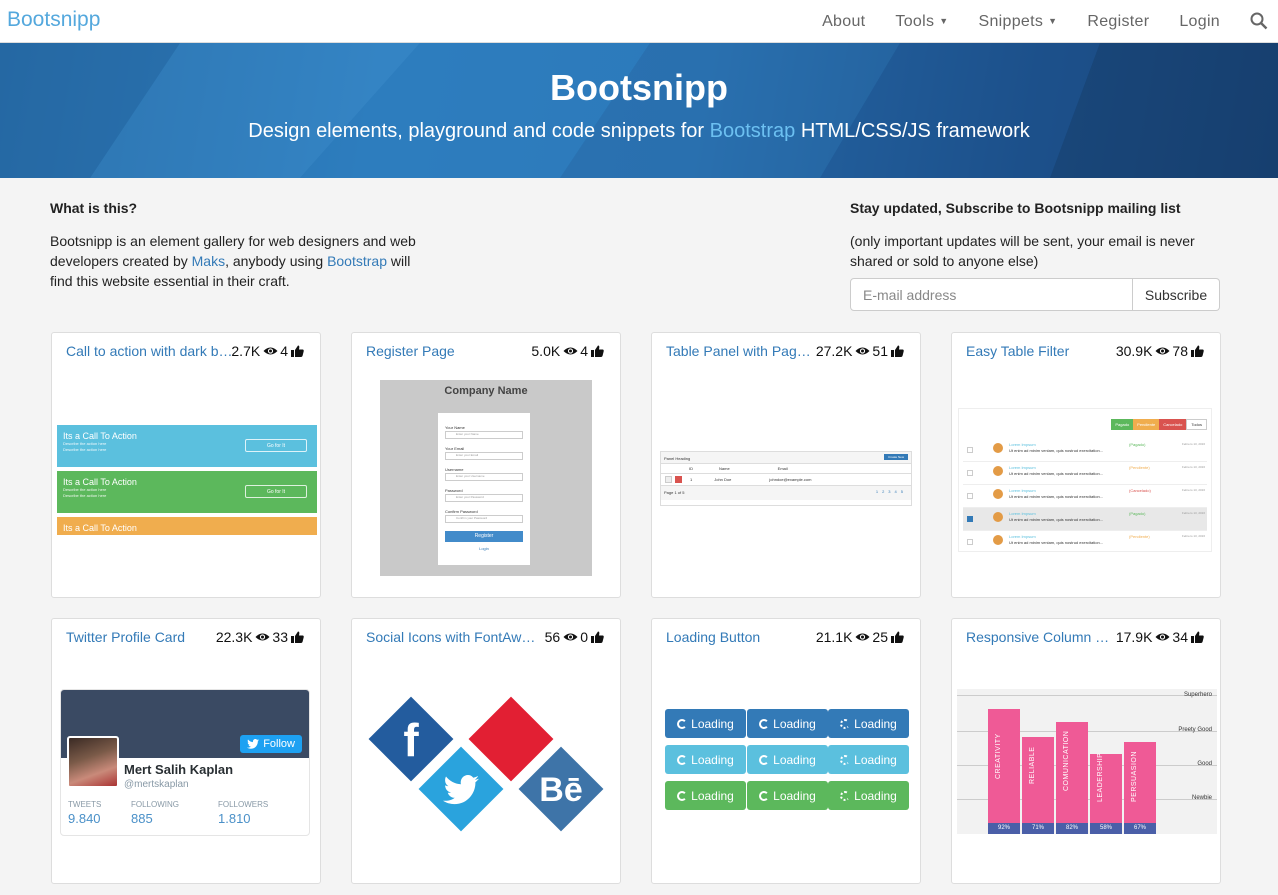  What do you see at coordinates (243, 804) in the screenshot?
I see `stat-label: FOLLOWERS` at bounding box center [243, 804].